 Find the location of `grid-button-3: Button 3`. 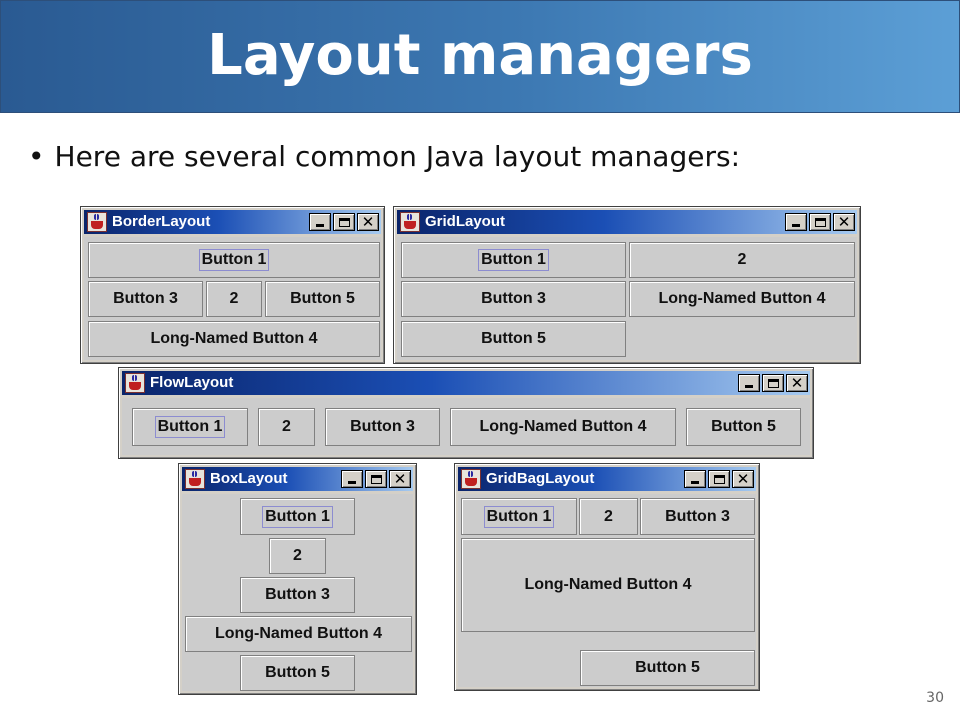

grid-button-3: Button 3 is located at coordinates (513, 299).